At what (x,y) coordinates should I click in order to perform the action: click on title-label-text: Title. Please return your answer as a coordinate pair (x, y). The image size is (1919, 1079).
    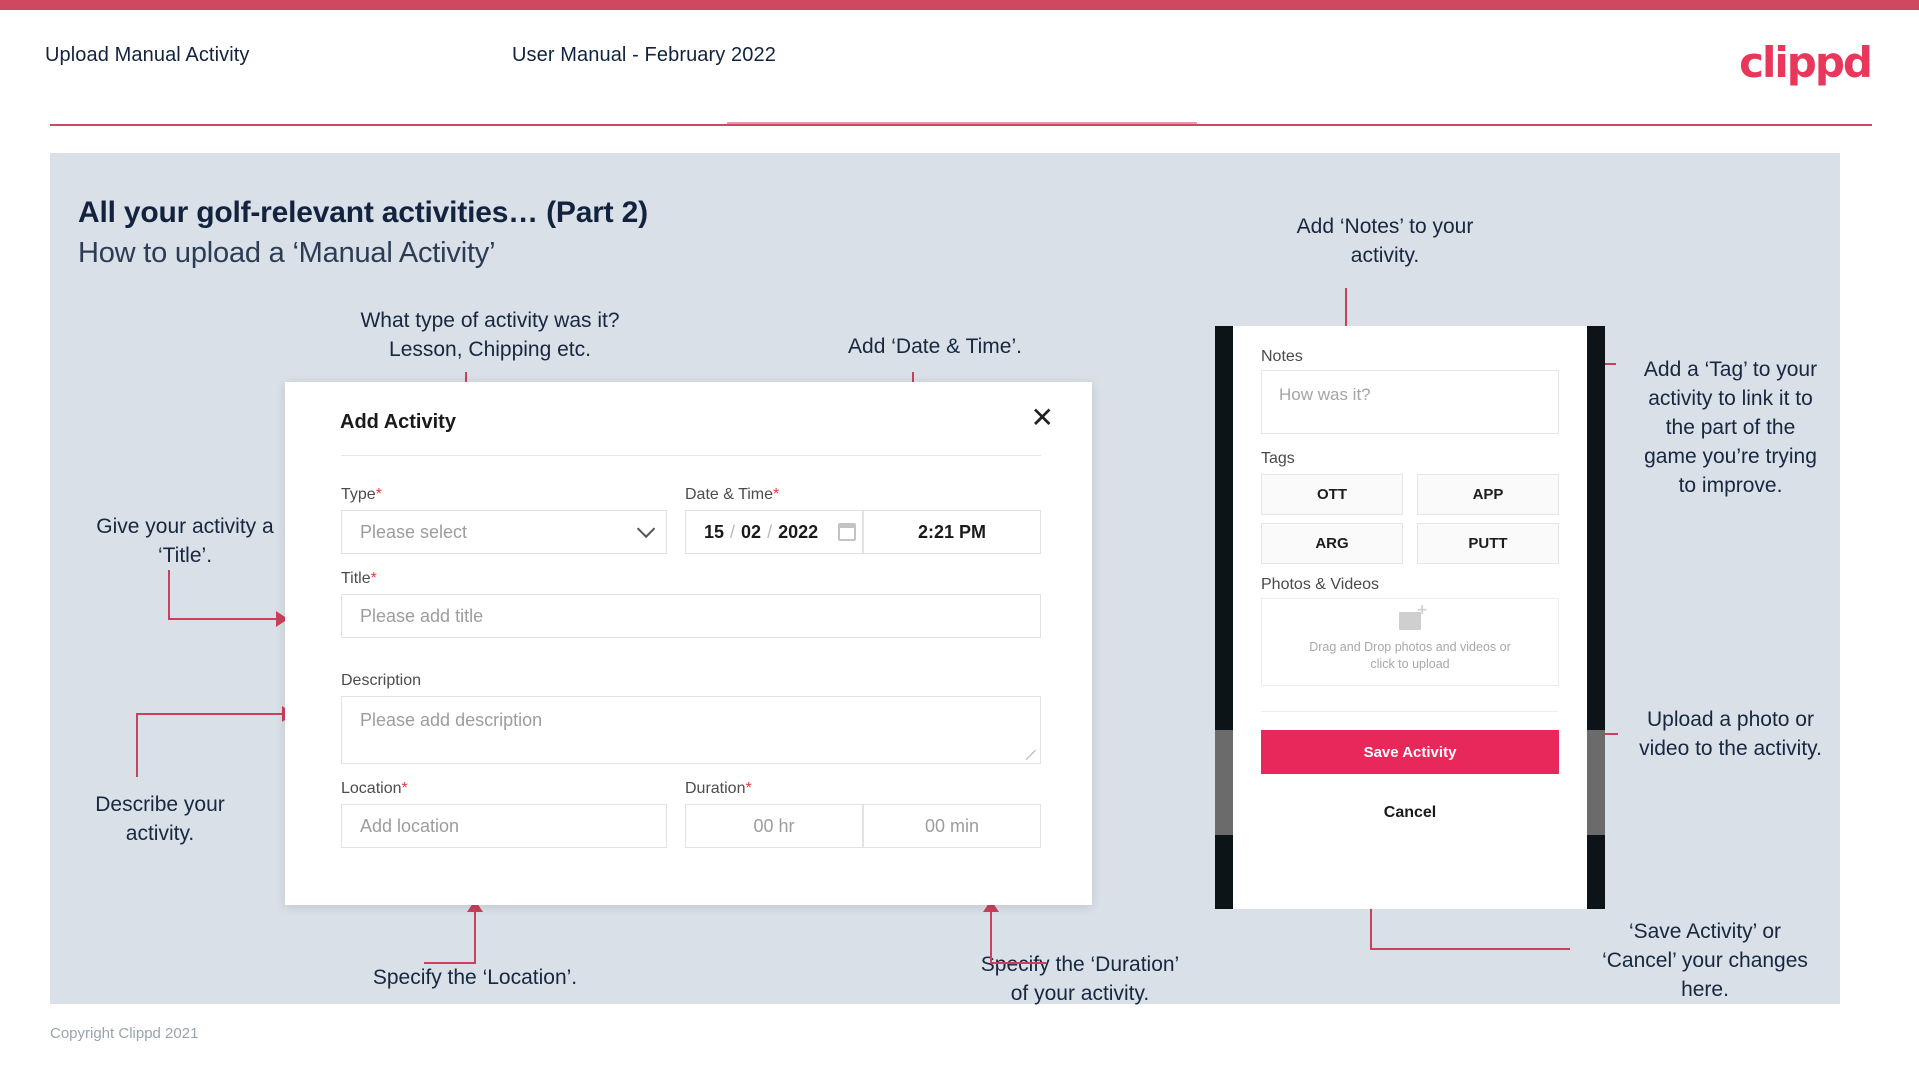
    Looking at the image, I should click on (356, 578).